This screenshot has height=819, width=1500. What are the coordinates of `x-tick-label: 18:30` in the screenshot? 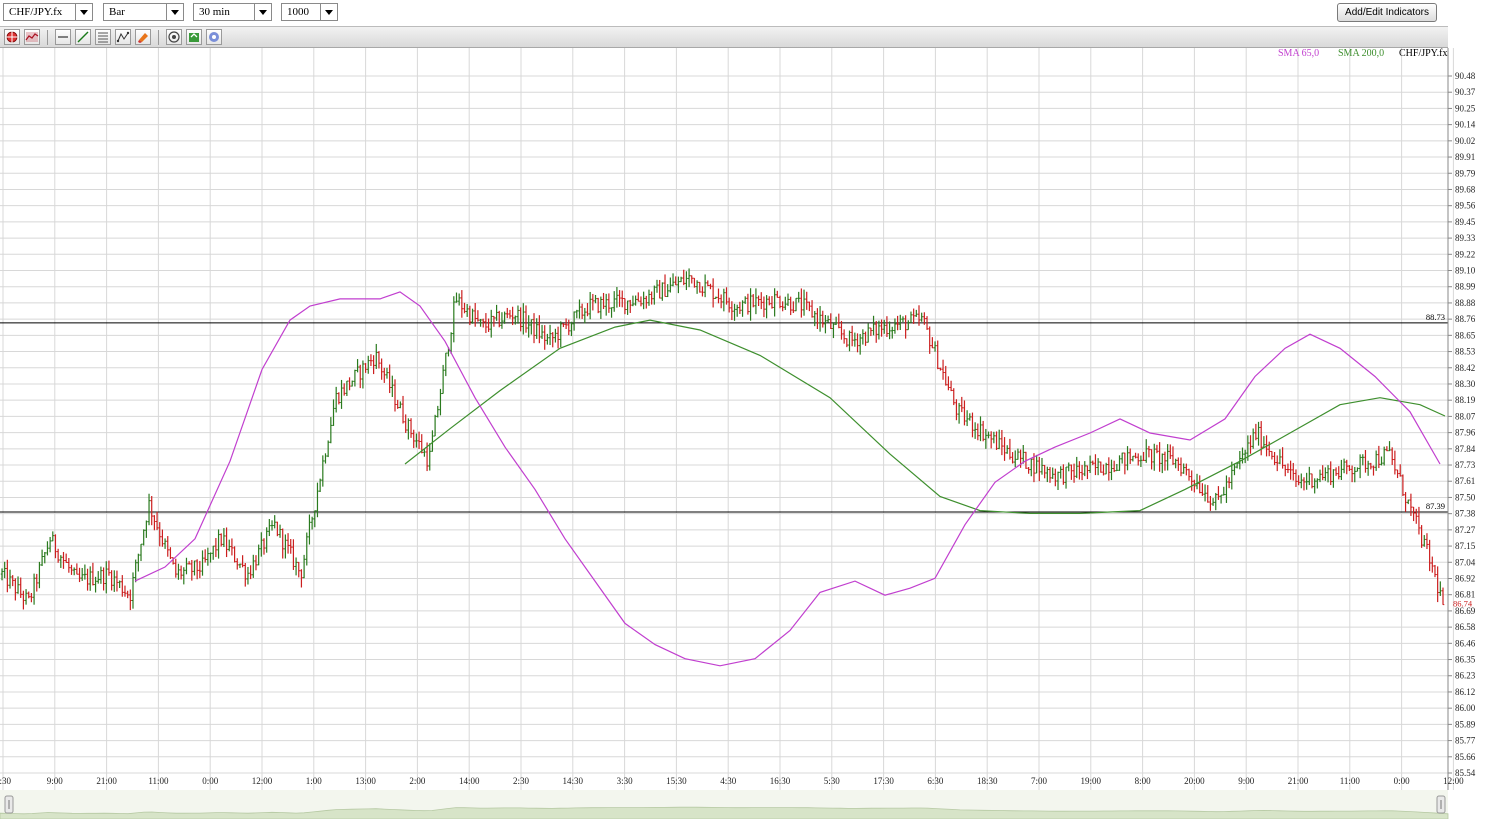 It's located at (987, 781).